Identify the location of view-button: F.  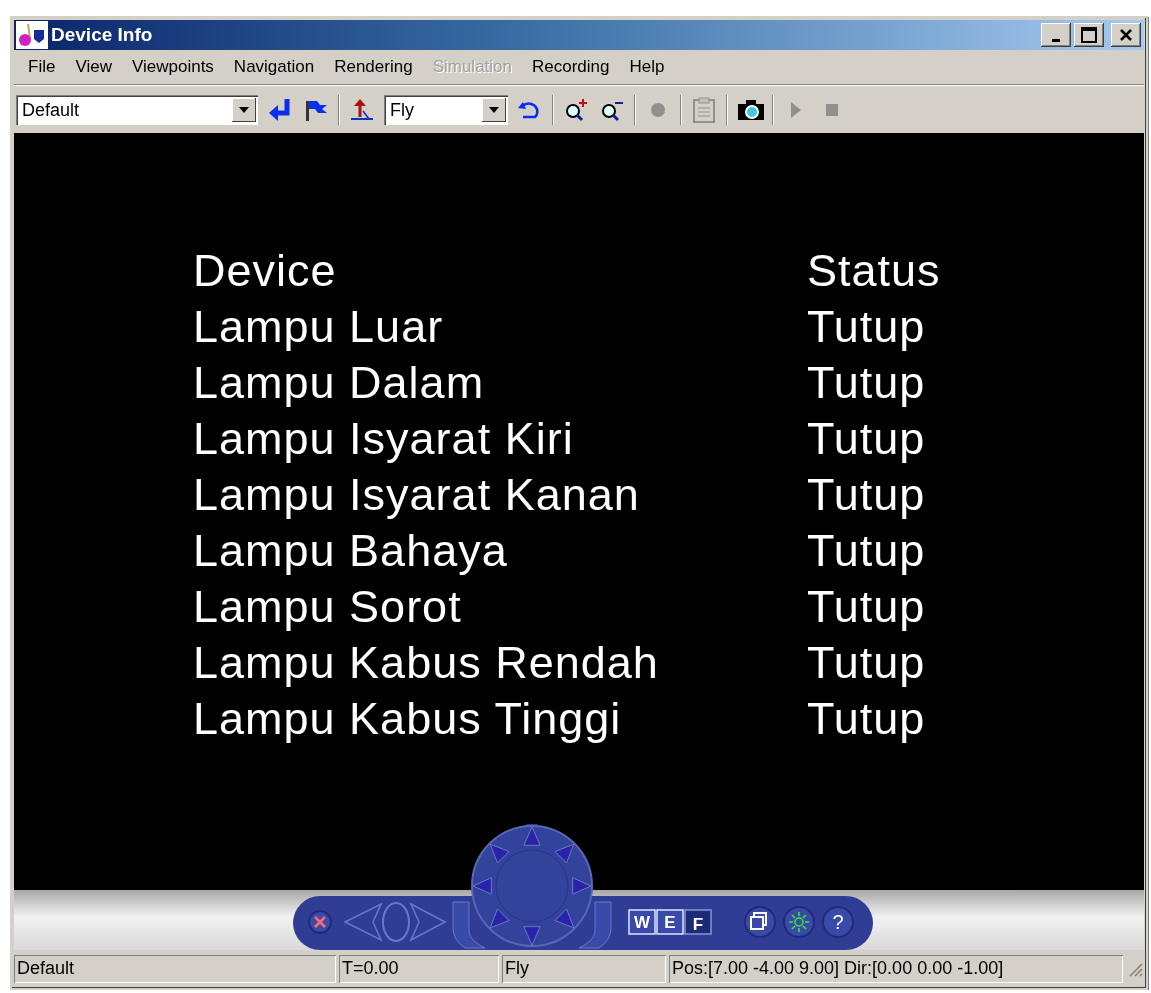
(698, 922).